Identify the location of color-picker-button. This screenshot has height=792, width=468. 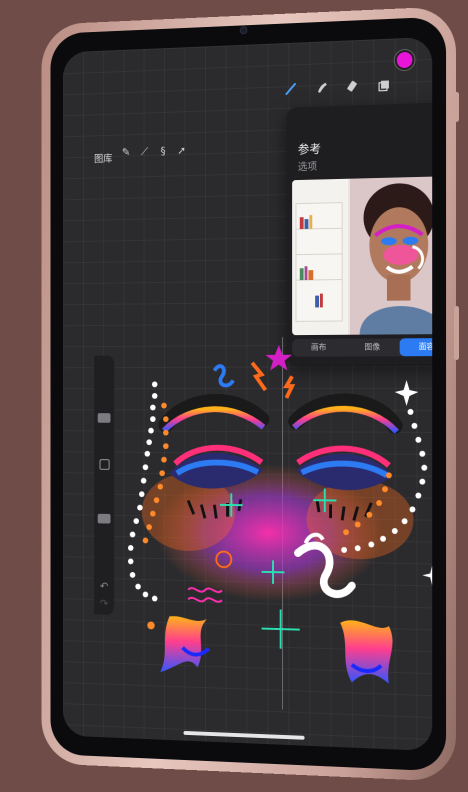
(404, 60).